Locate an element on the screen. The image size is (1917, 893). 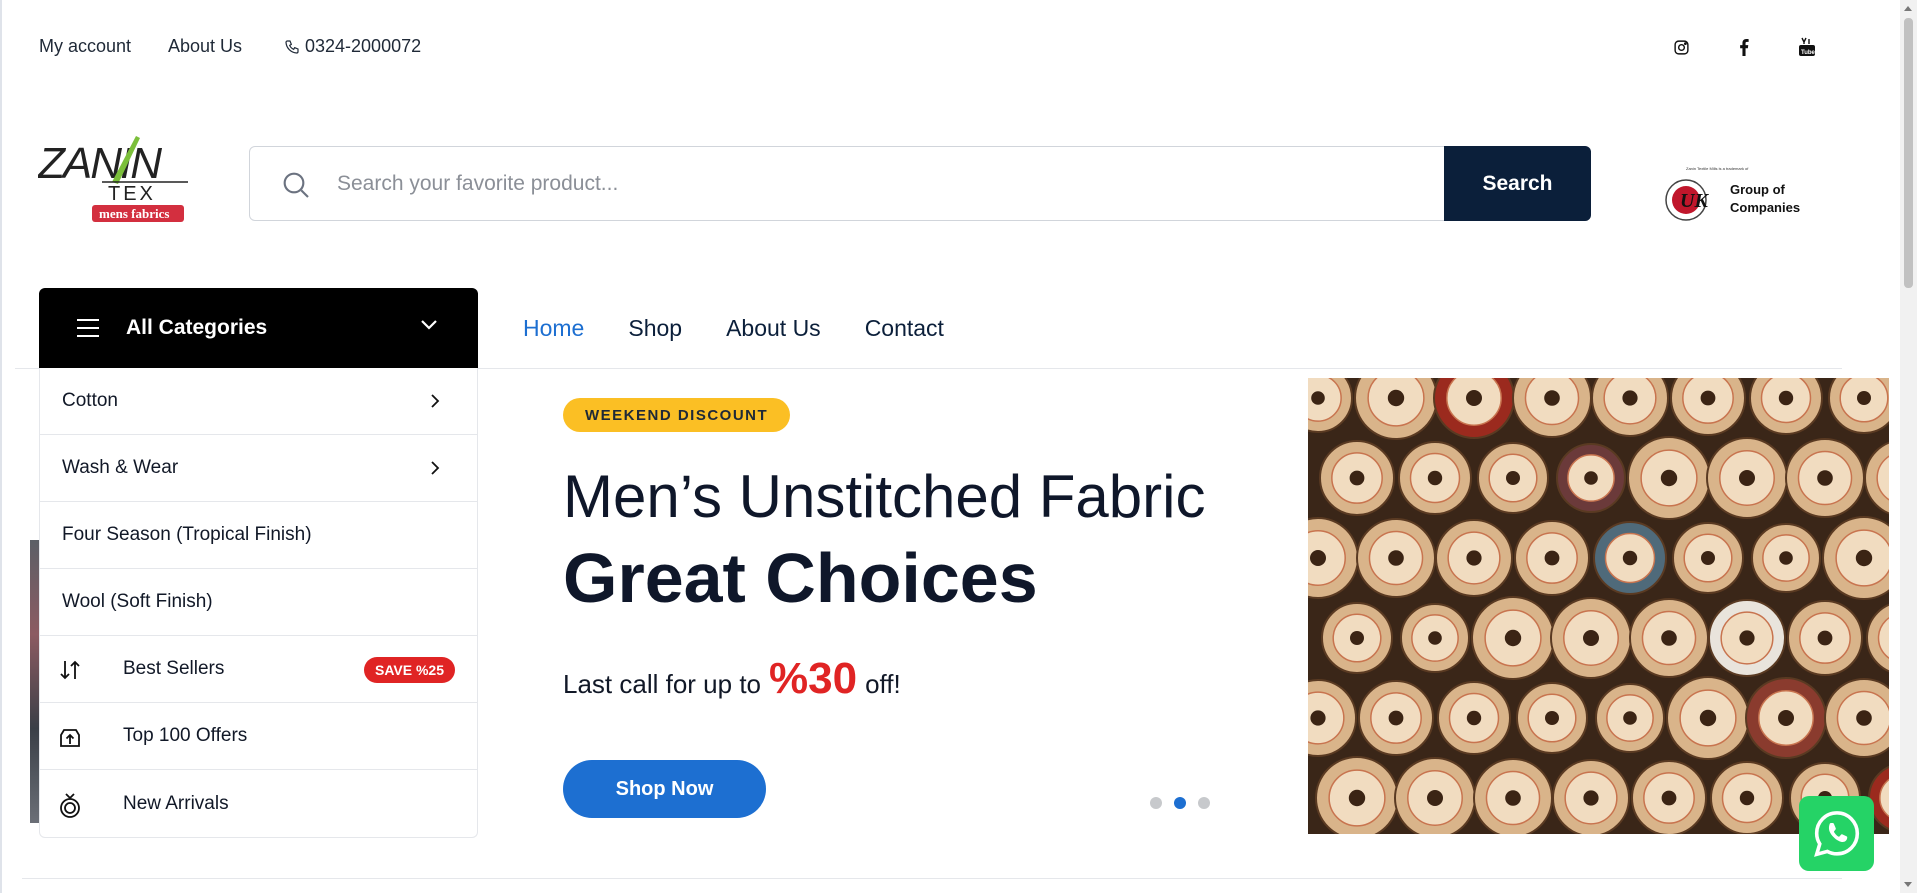
category-label: Best Sellers is located at coordinates (174, 668).